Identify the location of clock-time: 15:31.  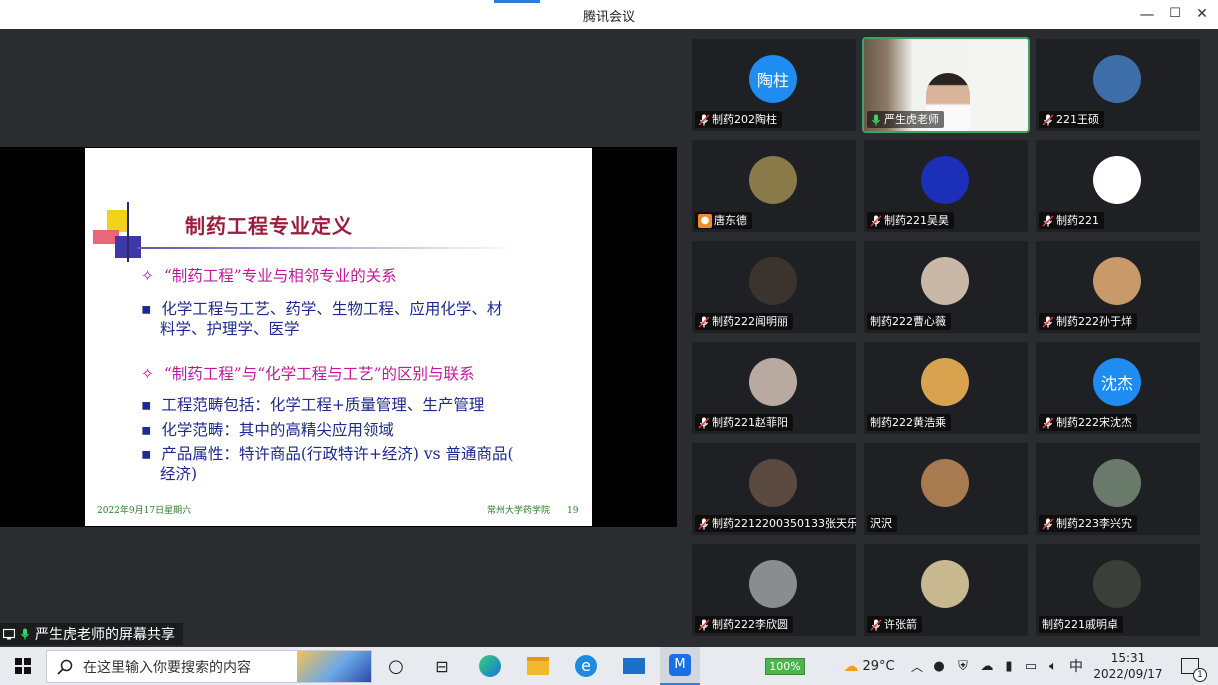
(1128, 658).